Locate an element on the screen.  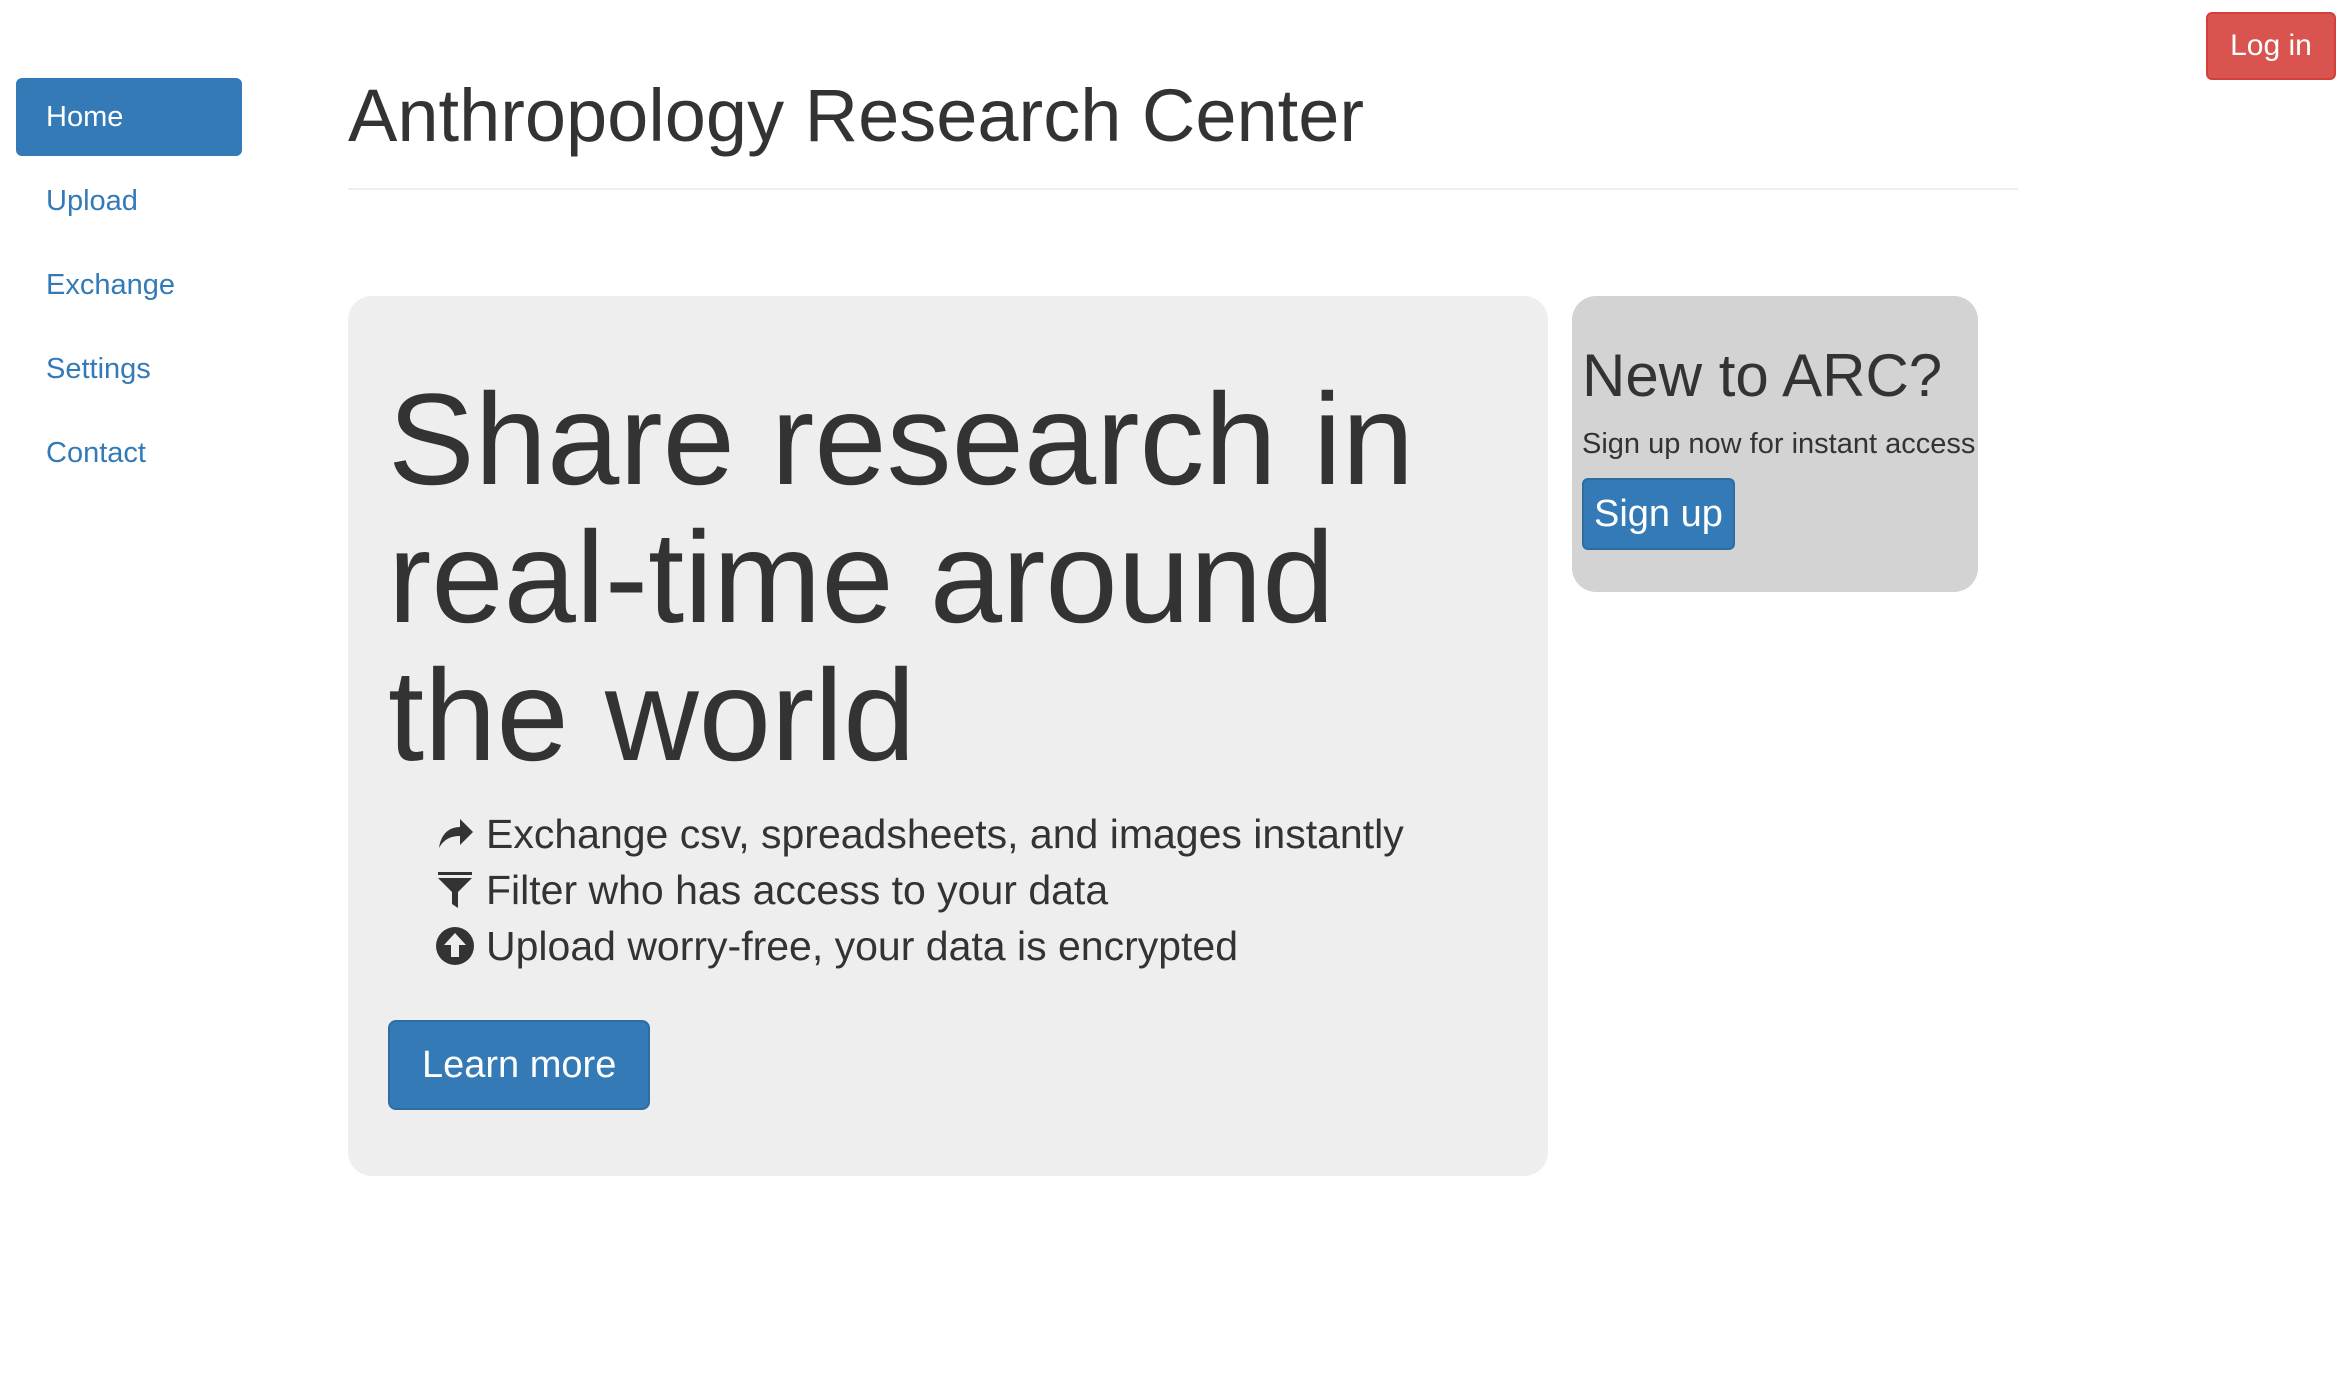
filter-icon is located at coordinates (455, 890).